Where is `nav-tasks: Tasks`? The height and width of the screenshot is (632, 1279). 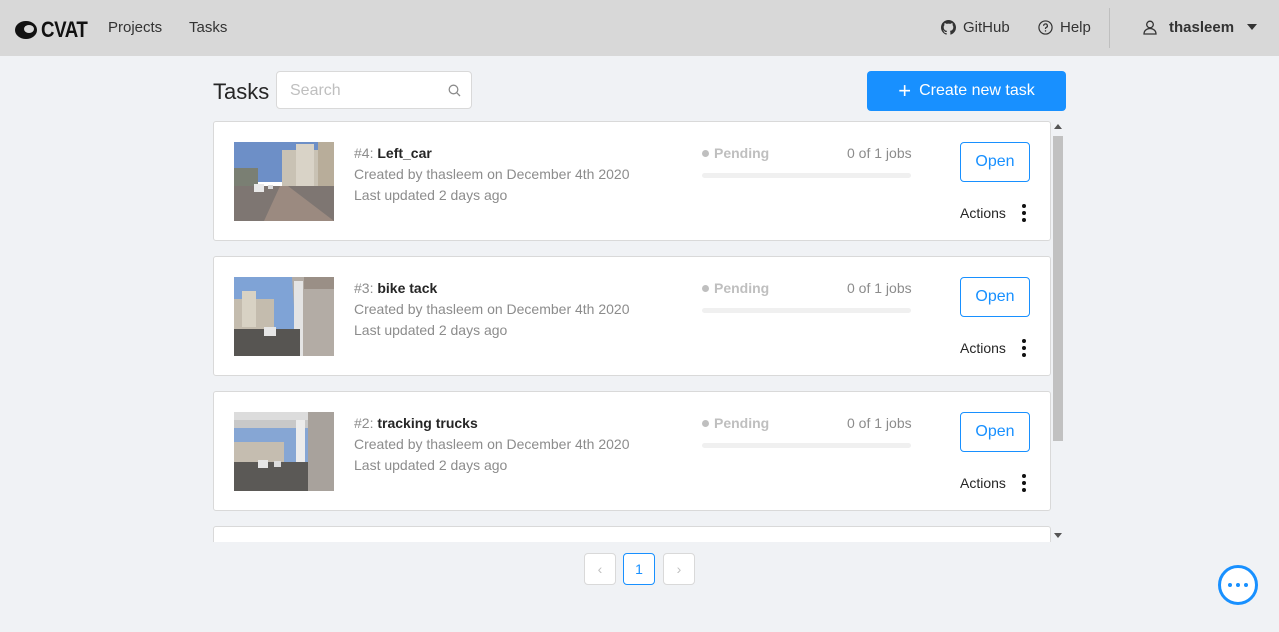
nav-tasks: Tasks is located at coordinates (208, 27).